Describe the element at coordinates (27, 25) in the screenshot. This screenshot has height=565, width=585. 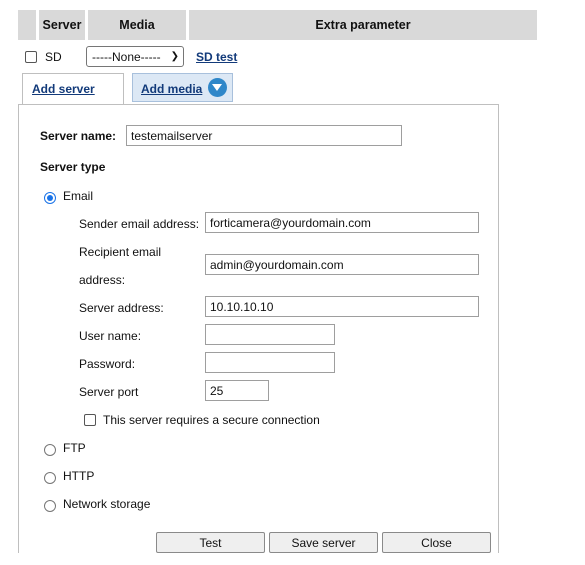
I see `header-blank-cell` at that location.